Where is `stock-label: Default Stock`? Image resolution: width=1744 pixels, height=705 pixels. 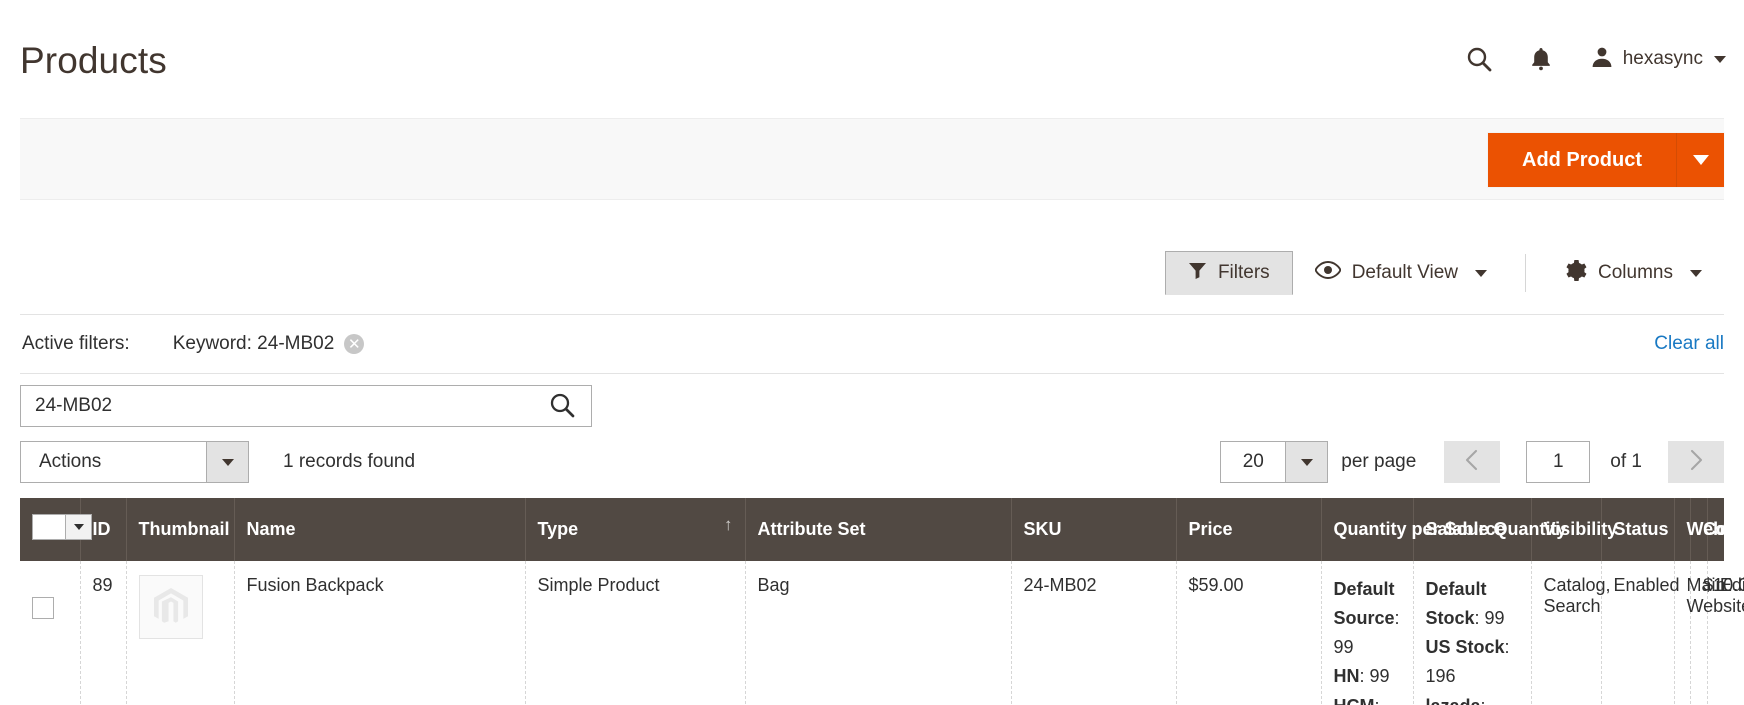
stock-label: Default Stock is located at coordinates (1456, 604).